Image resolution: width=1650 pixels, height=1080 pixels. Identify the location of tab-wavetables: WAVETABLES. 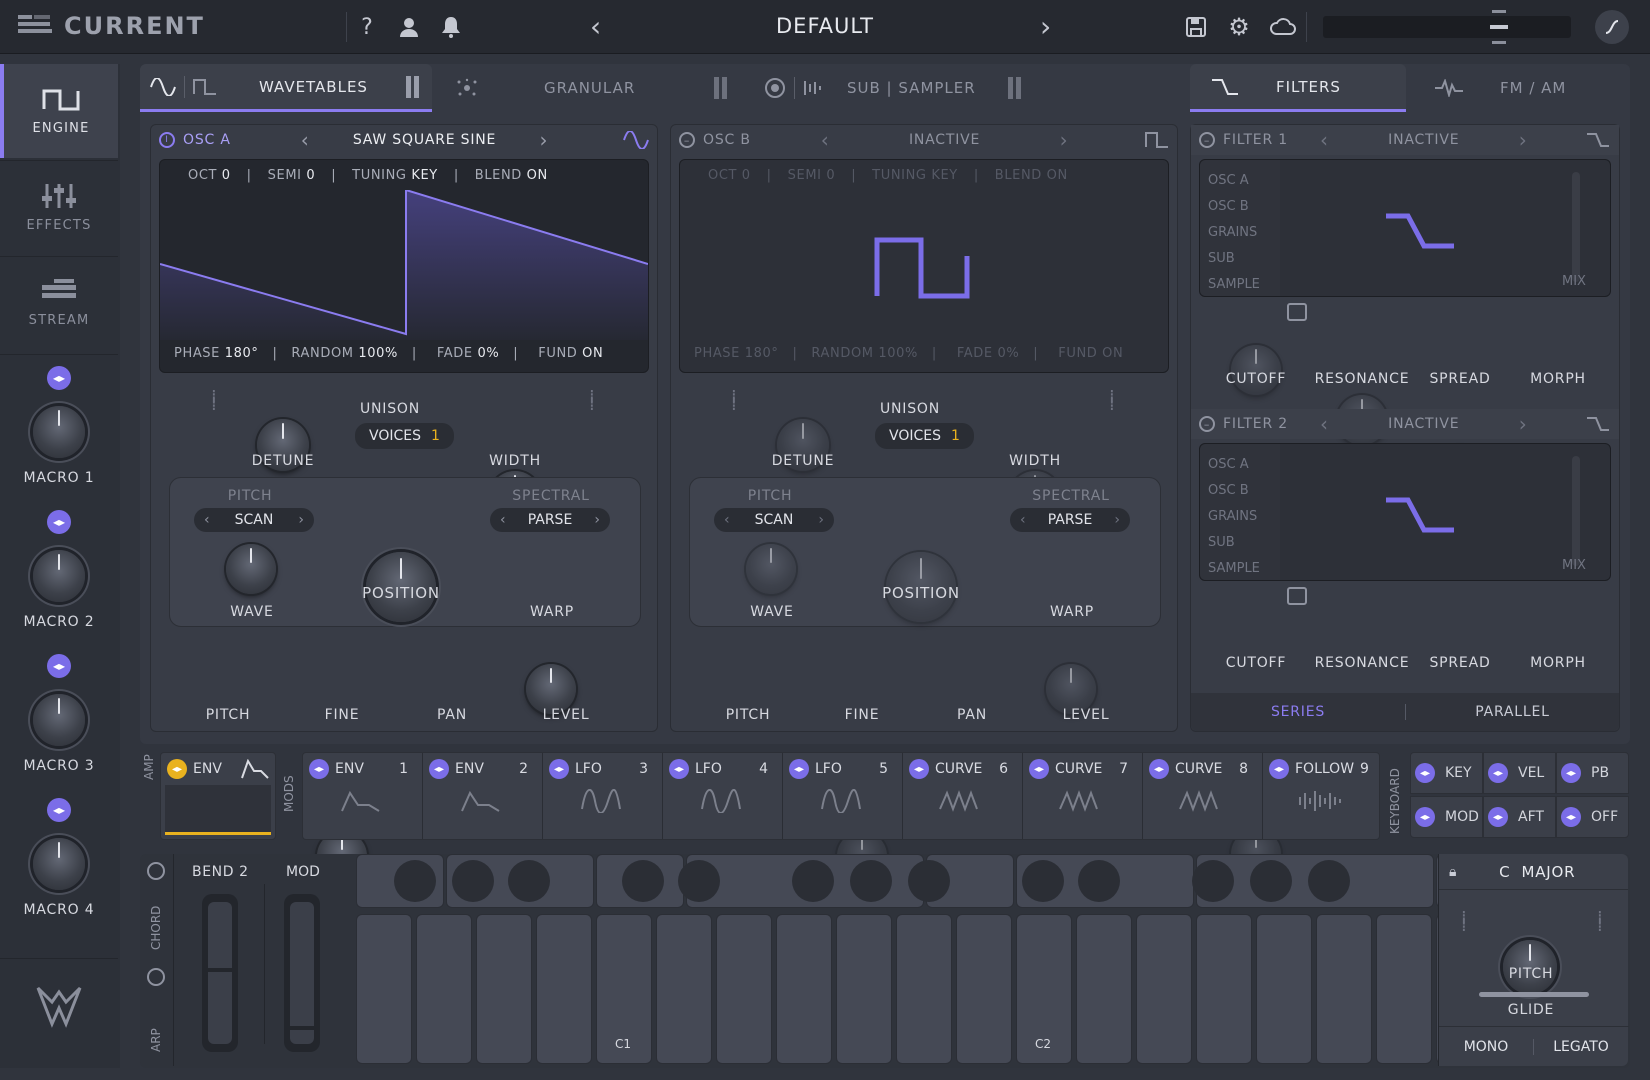
(286, 88).